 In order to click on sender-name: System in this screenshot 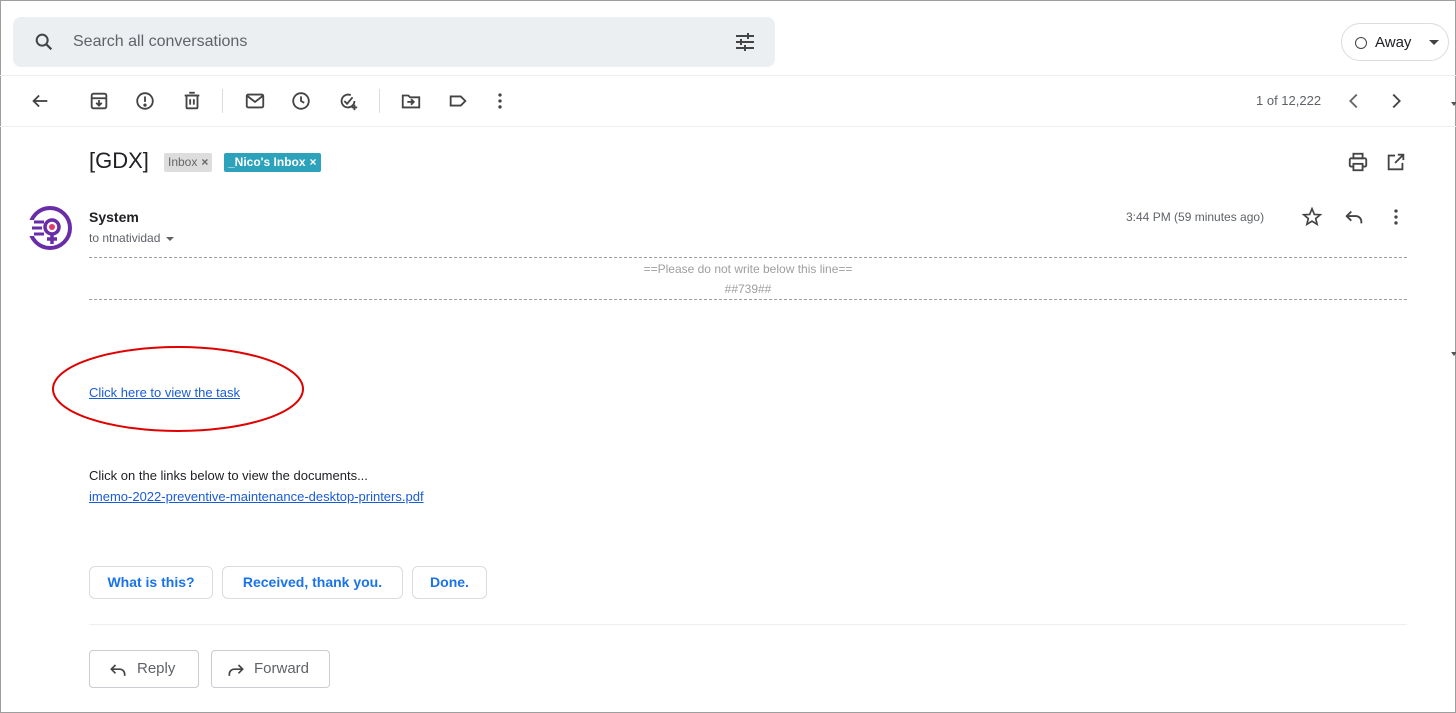, I will do `click(114, 217)`.